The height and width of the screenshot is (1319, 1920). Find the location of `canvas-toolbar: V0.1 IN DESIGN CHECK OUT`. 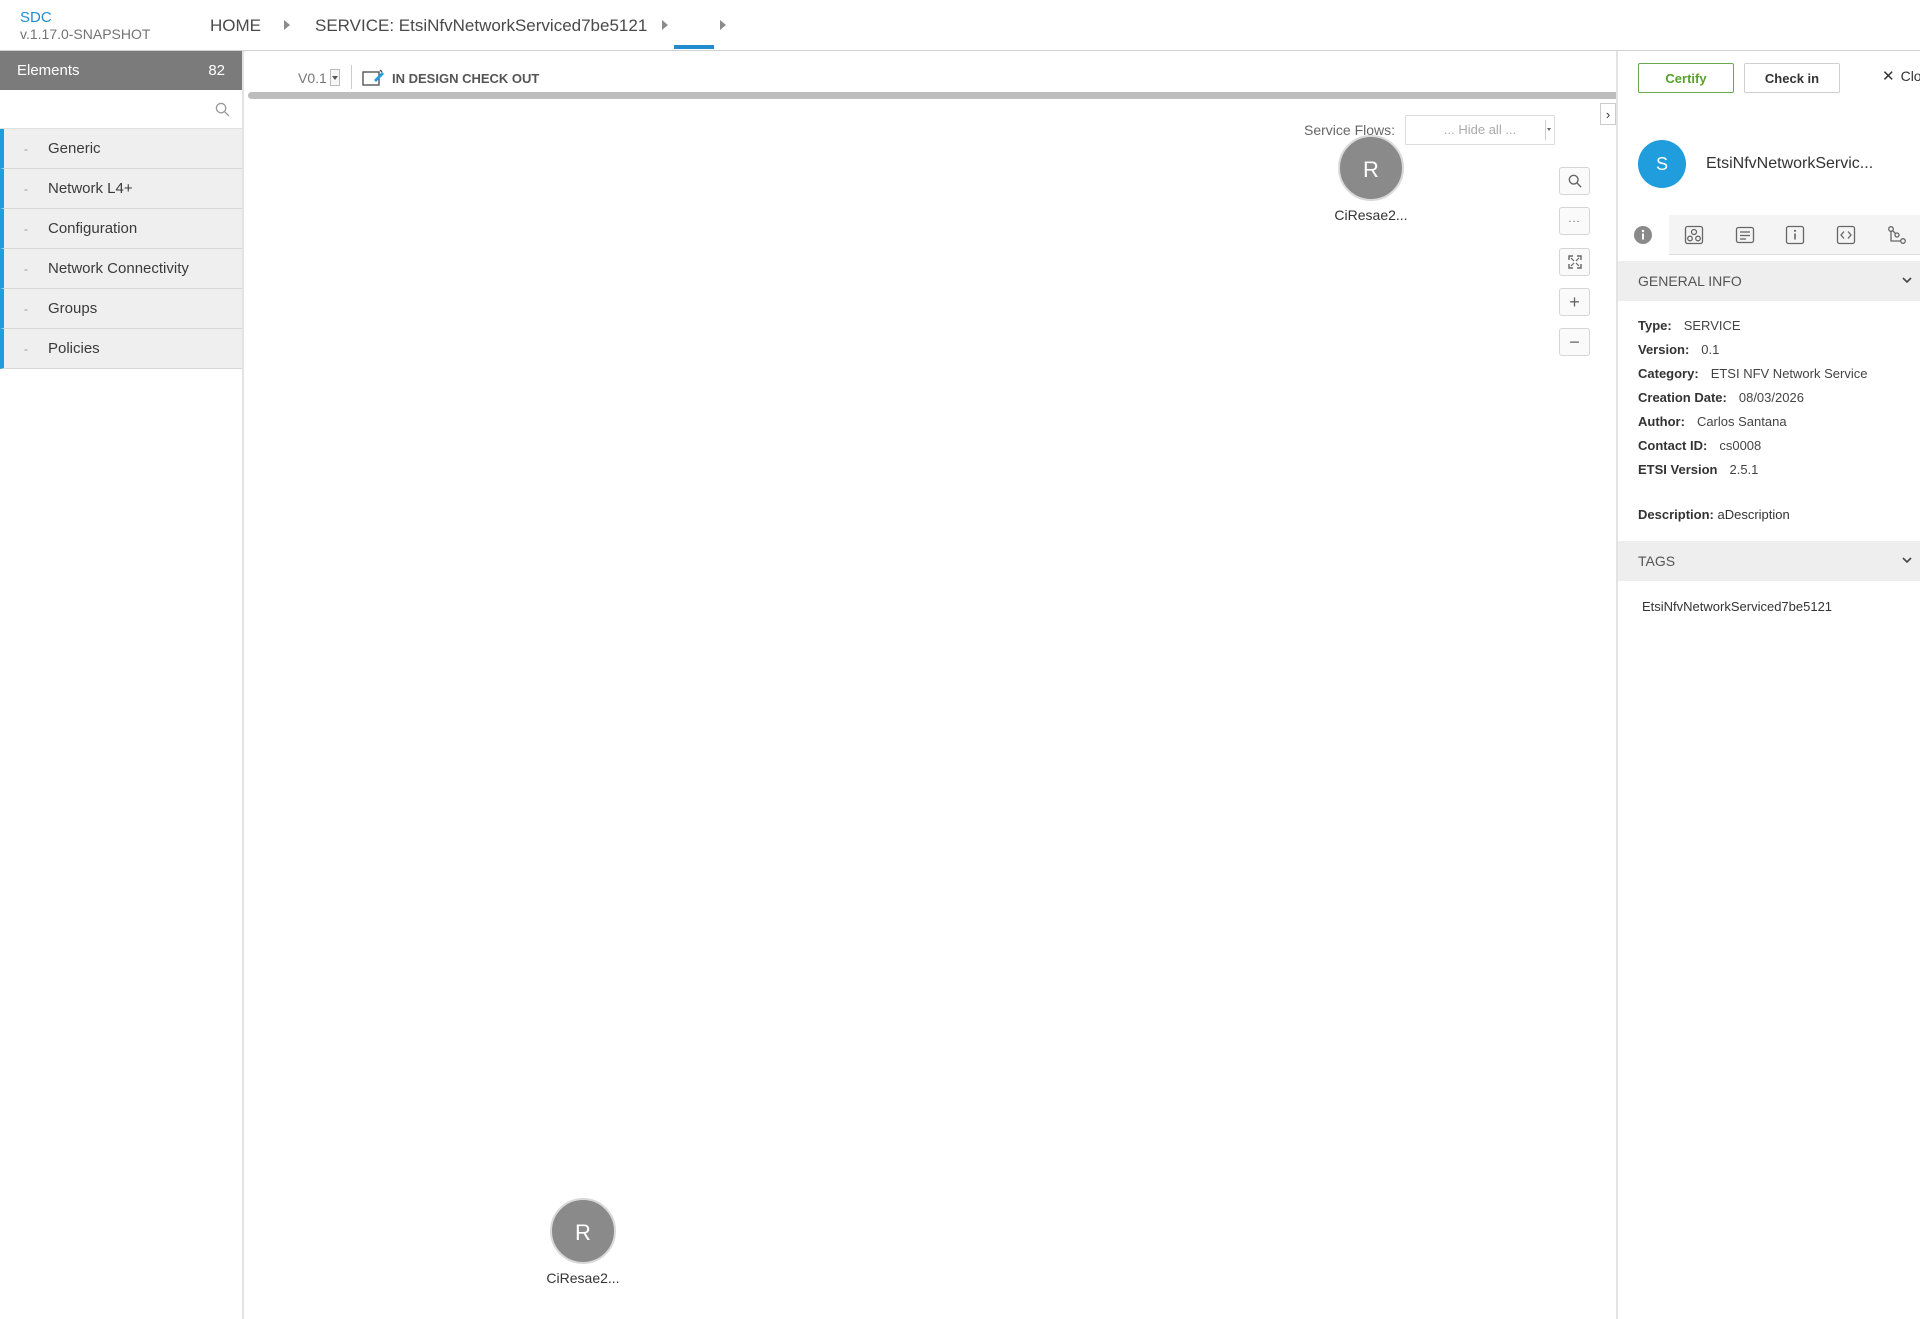

canvas-toolbar: V0.1 IN DESIGN CHECK OUT is located at coordinates (931, 73).